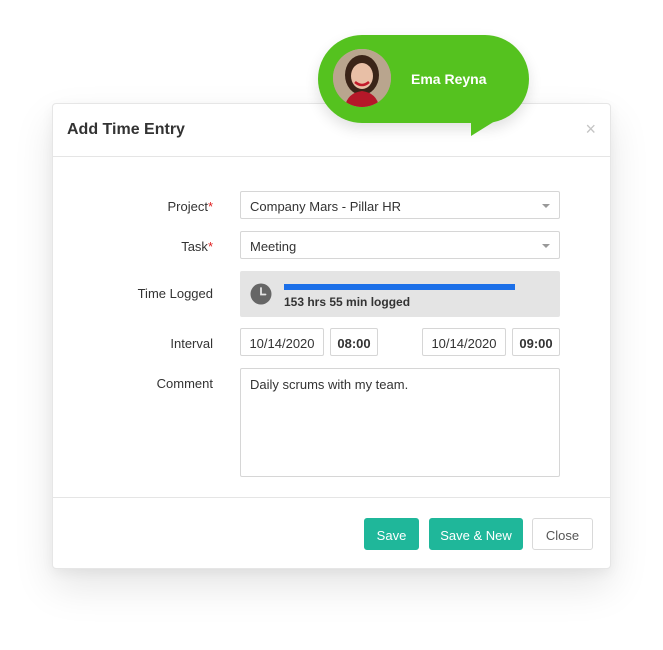 This screenshot has height=650, width=663. I want to click on task-select: Meeting, so click(400, 245).